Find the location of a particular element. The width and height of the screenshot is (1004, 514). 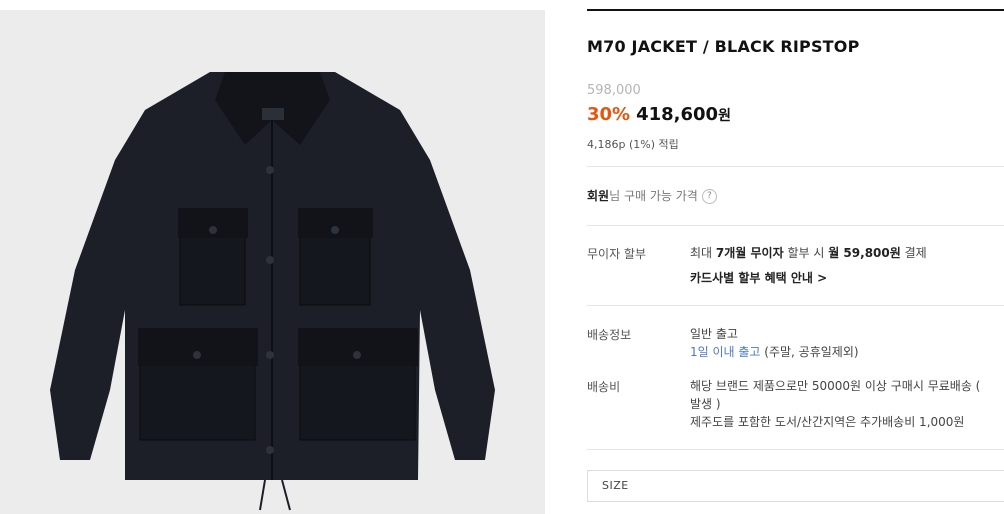

shipping-label: 배송정보 is located at coordinates (609, 335).